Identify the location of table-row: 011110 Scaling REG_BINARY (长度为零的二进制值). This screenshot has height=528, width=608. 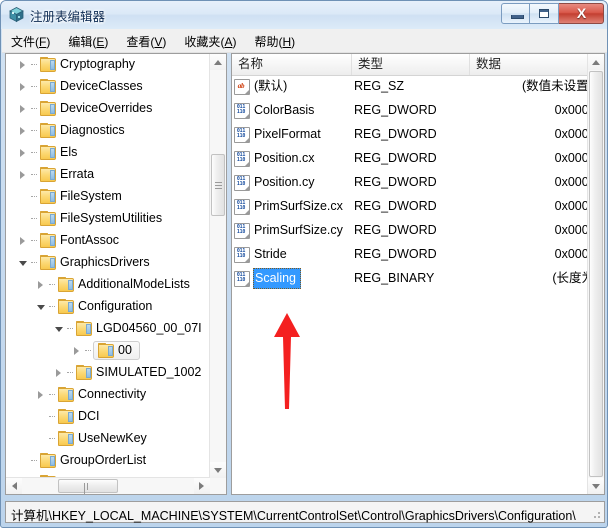
(410, 279).